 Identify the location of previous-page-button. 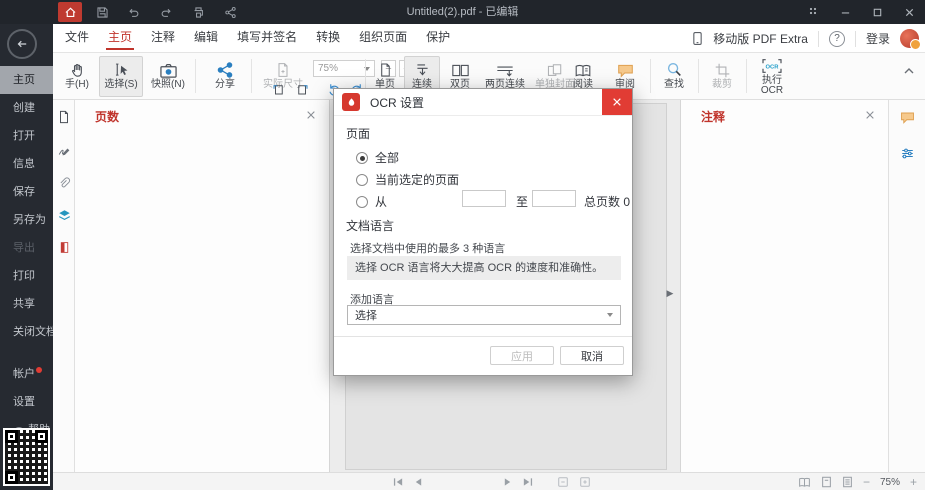
(418, 482).